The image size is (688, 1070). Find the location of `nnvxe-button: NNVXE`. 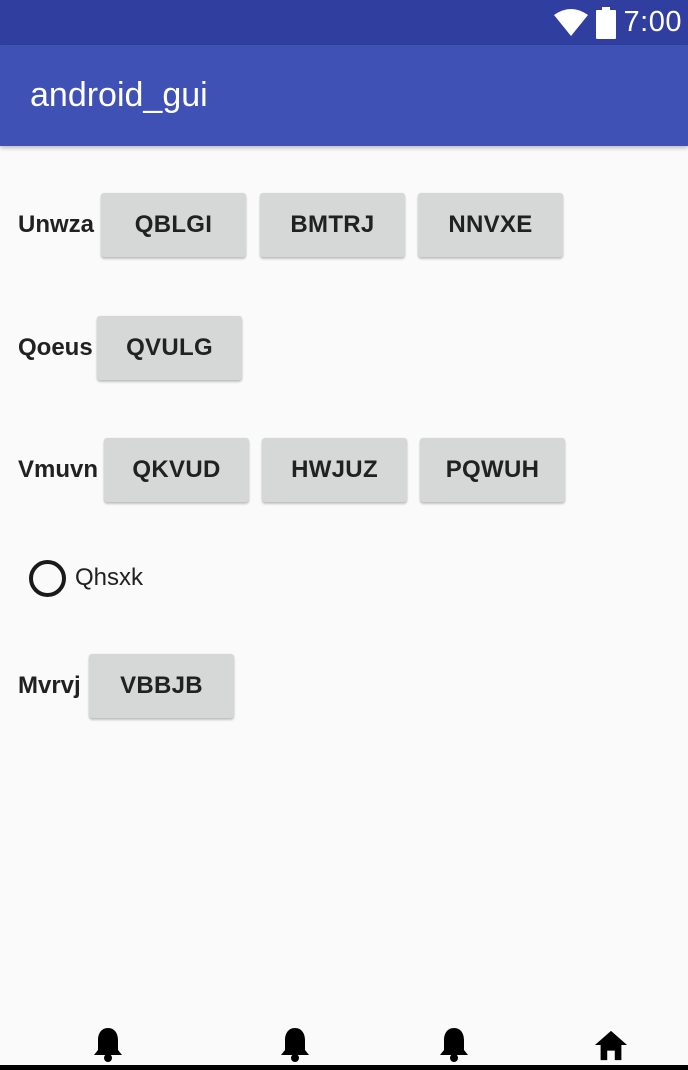

nnvxe-button: NNVXE is located at coordinates (490, 225).